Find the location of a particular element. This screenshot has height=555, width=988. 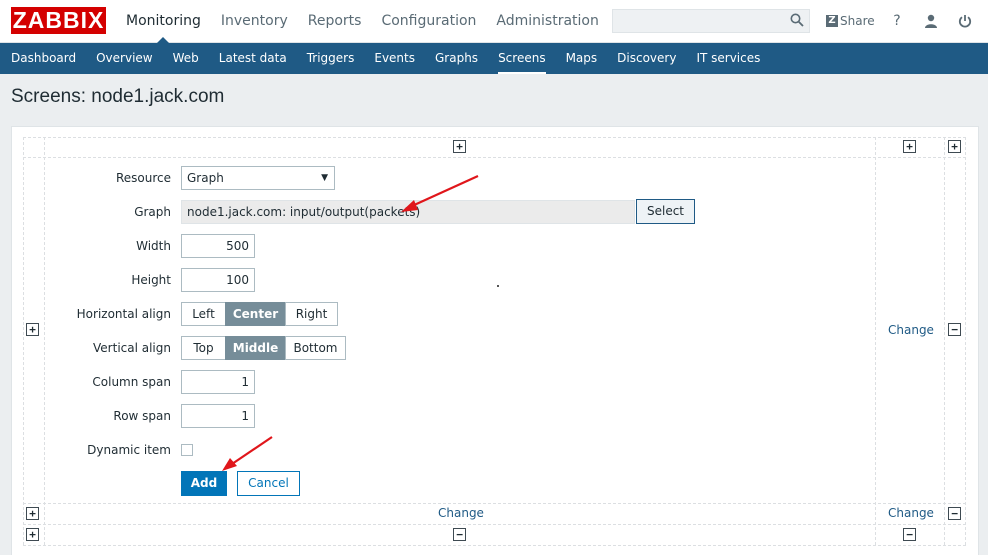

graph-field-value: node1.jack.com: input/output(packets) is located at coordinates (304, 212).